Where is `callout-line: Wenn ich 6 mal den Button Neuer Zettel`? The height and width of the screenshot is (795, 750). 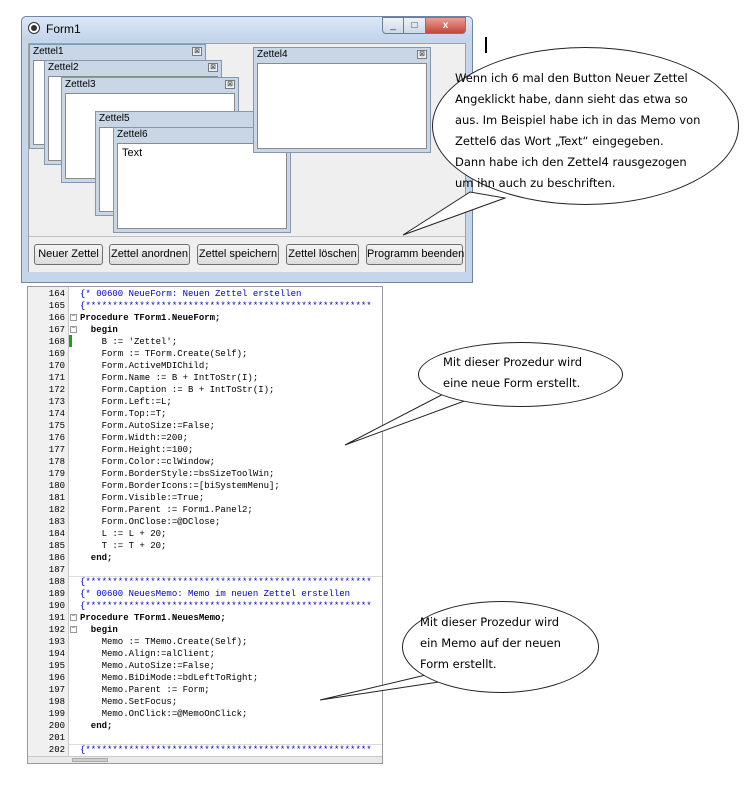 callout-line: Wenn ich 6 mal den Button Neuer Zettel is located at coordinates (571, 78).